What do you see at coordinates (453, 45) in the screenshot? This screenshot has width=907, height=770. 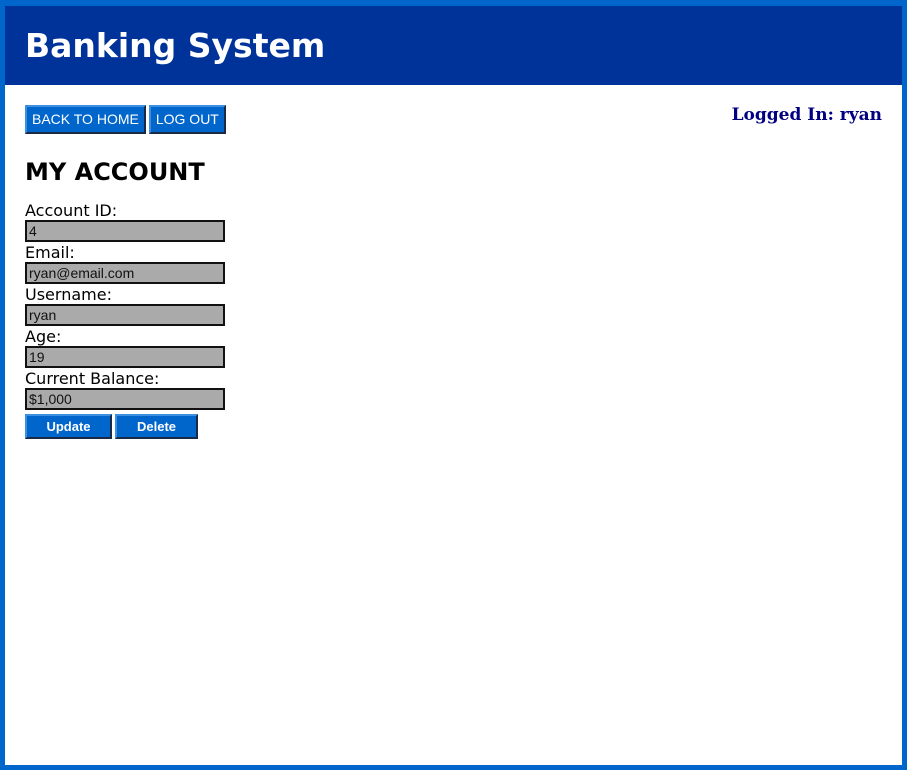 I see `header-bar: Banking System` at bounding box center [453, 45].